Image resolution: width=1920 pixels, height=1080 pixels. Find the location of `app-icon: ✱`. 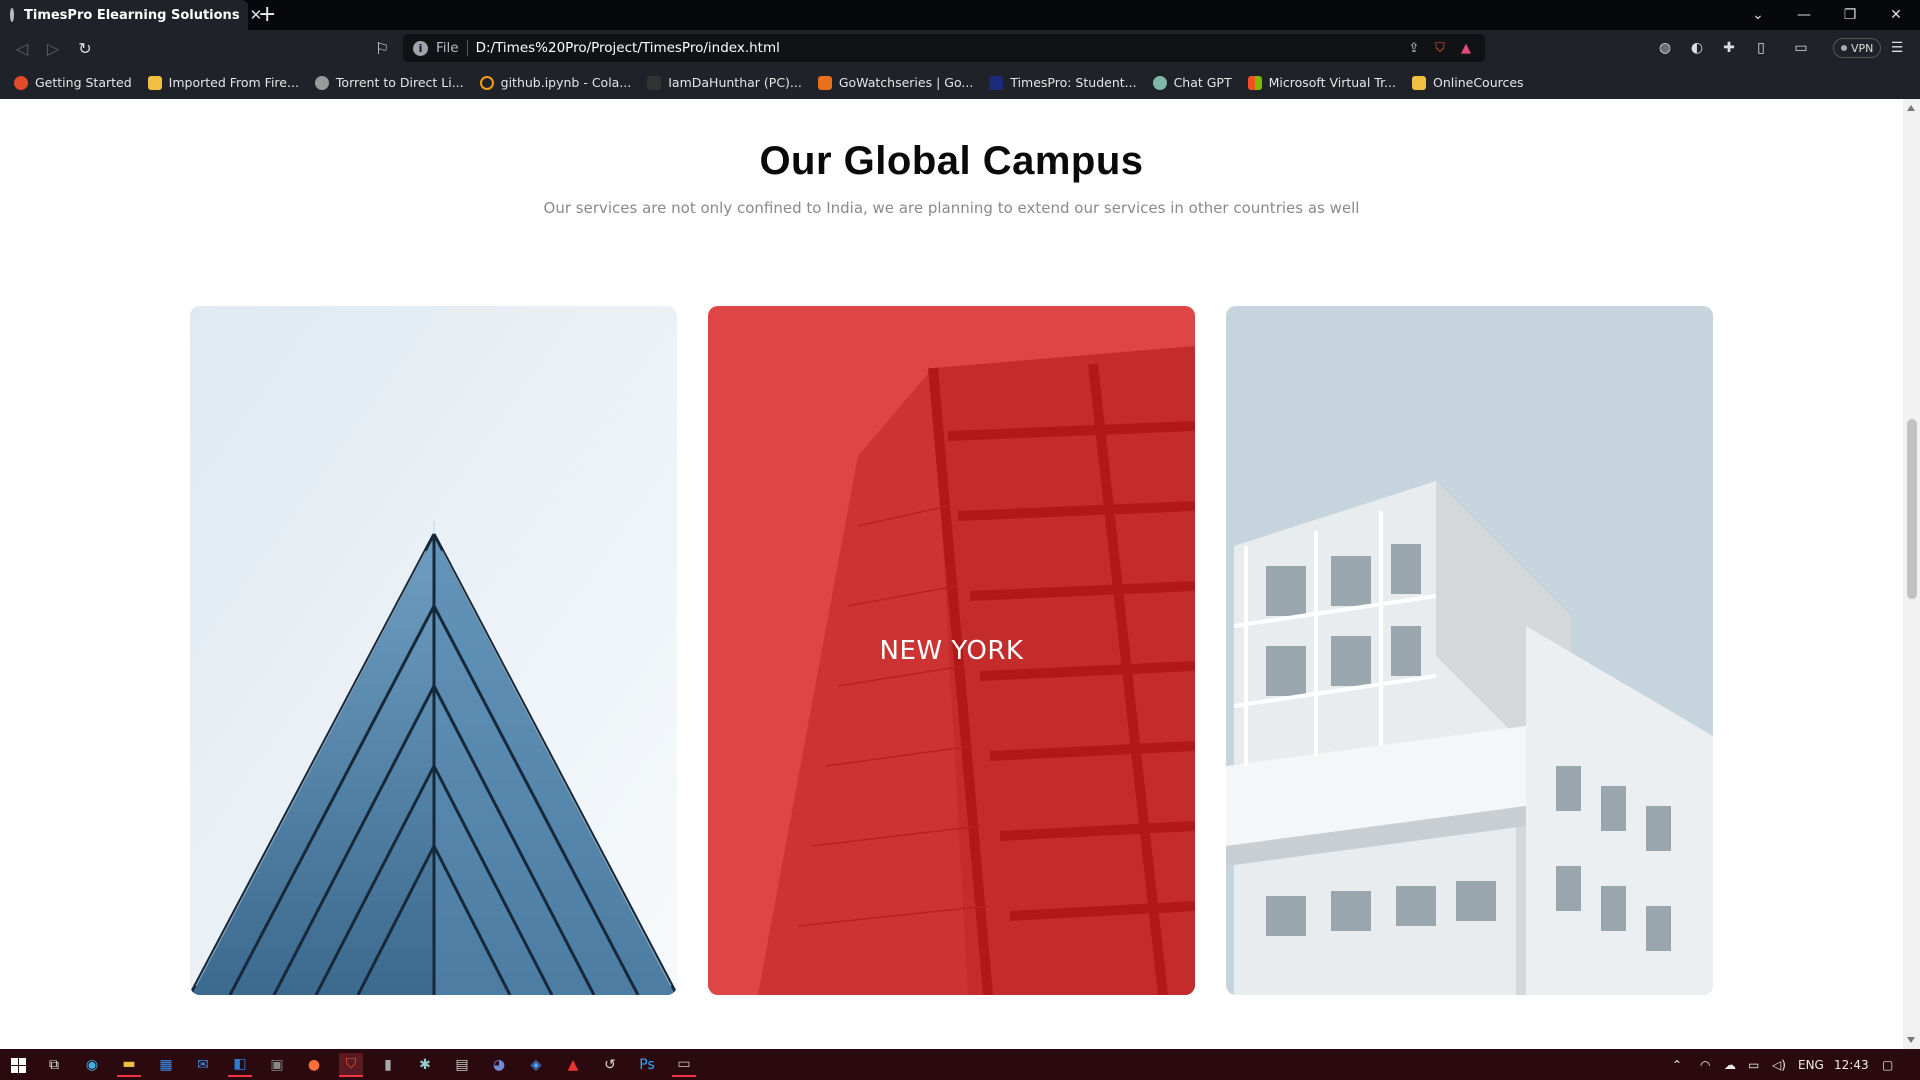

app-icon: ✱ is located at coordinates (425, 1065).